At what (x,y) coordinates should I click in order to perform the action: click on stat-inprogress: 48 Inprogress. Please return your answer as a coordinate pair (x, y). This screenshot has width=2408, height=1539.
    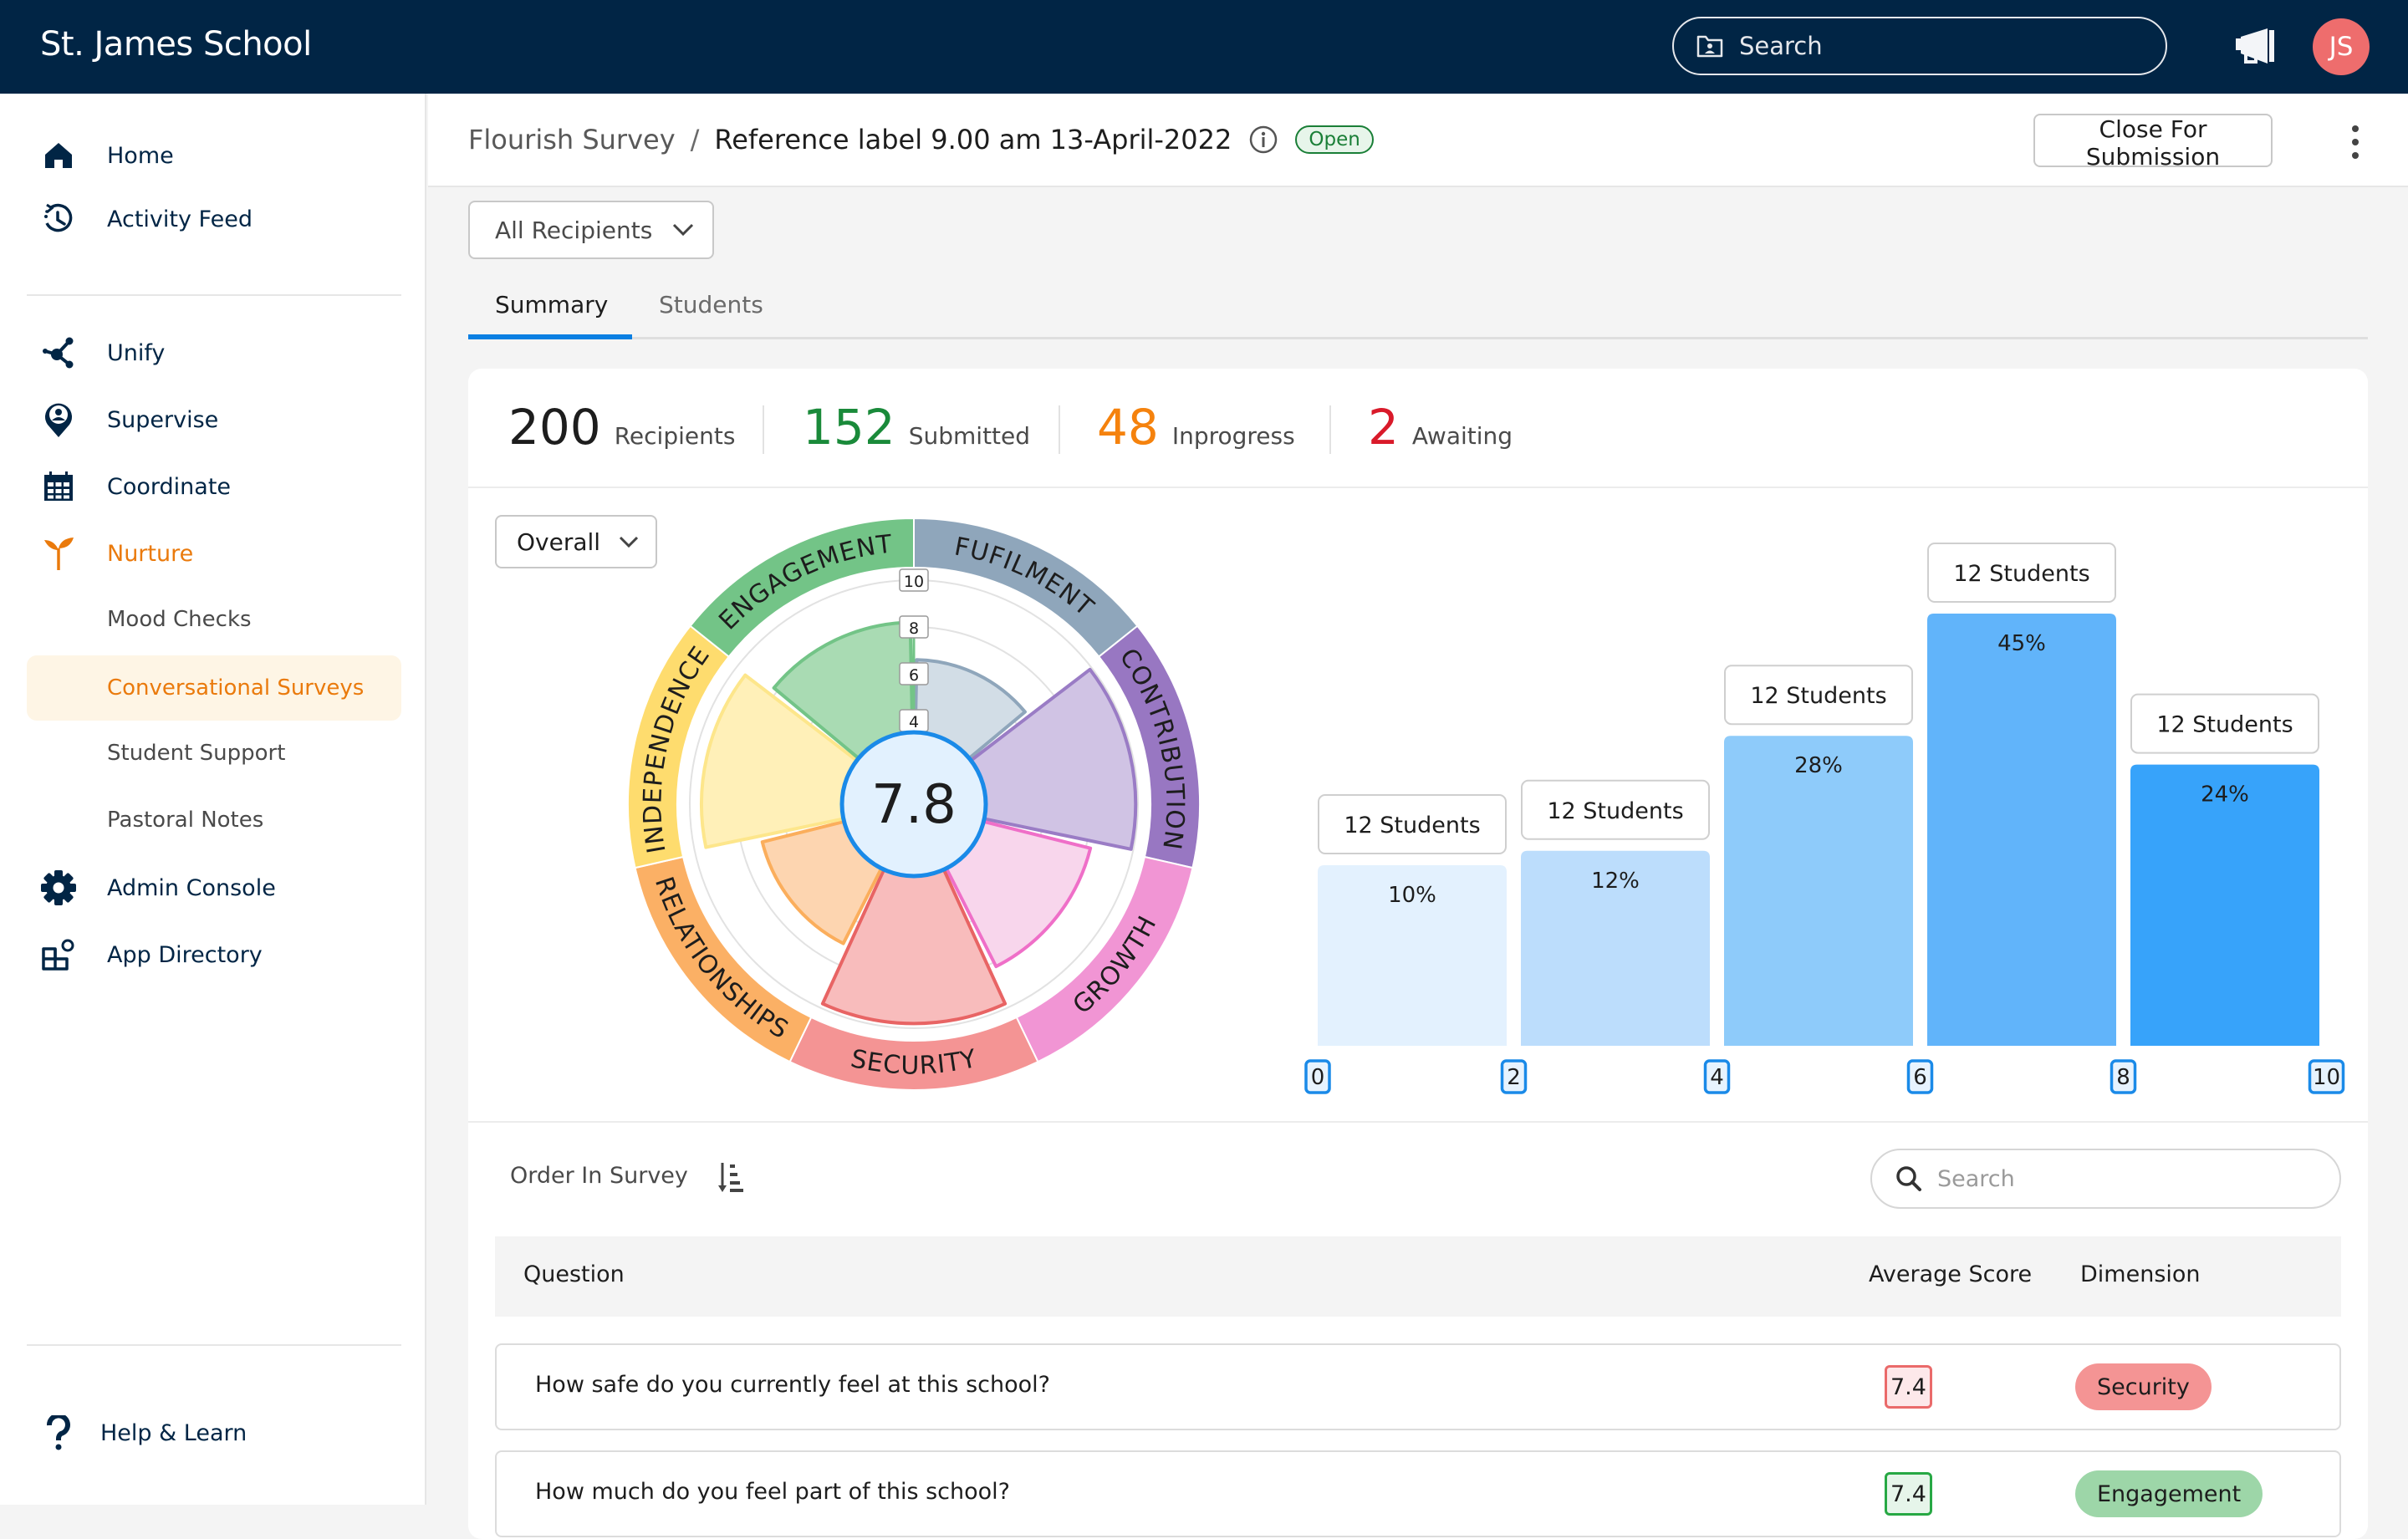
    Looking at the image, I should click on (1196, 427).